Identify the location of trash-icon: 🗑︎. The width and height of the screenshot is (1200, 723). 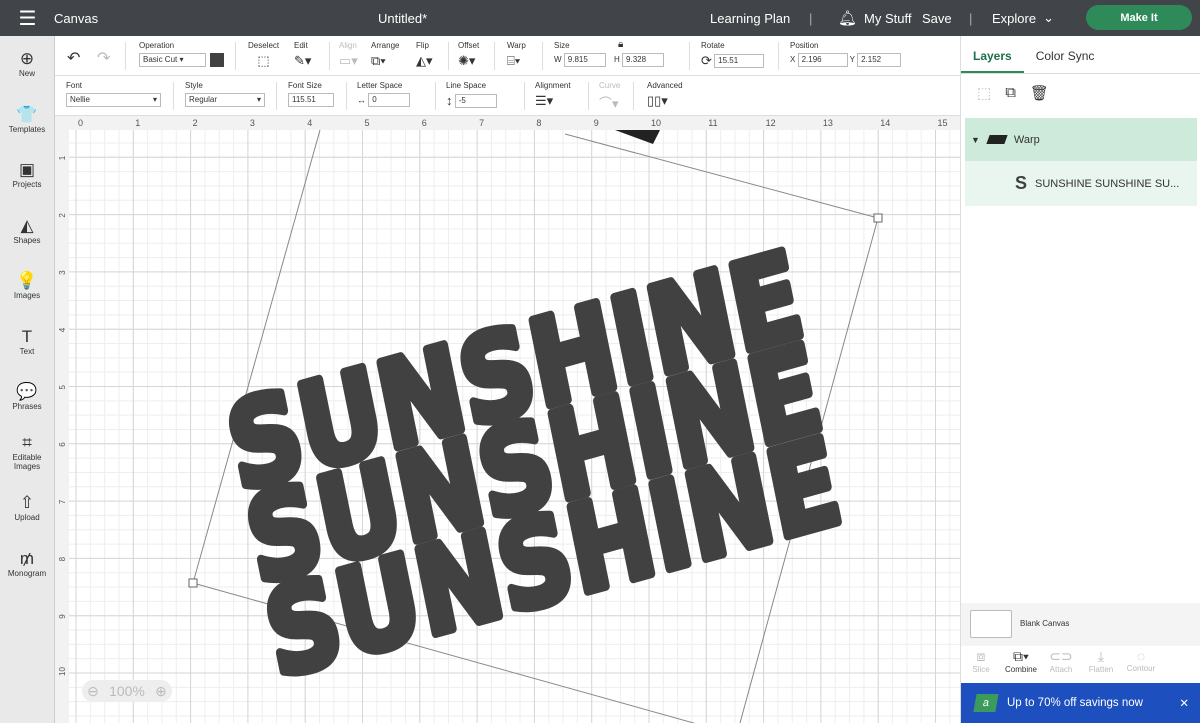
(1039, 93).